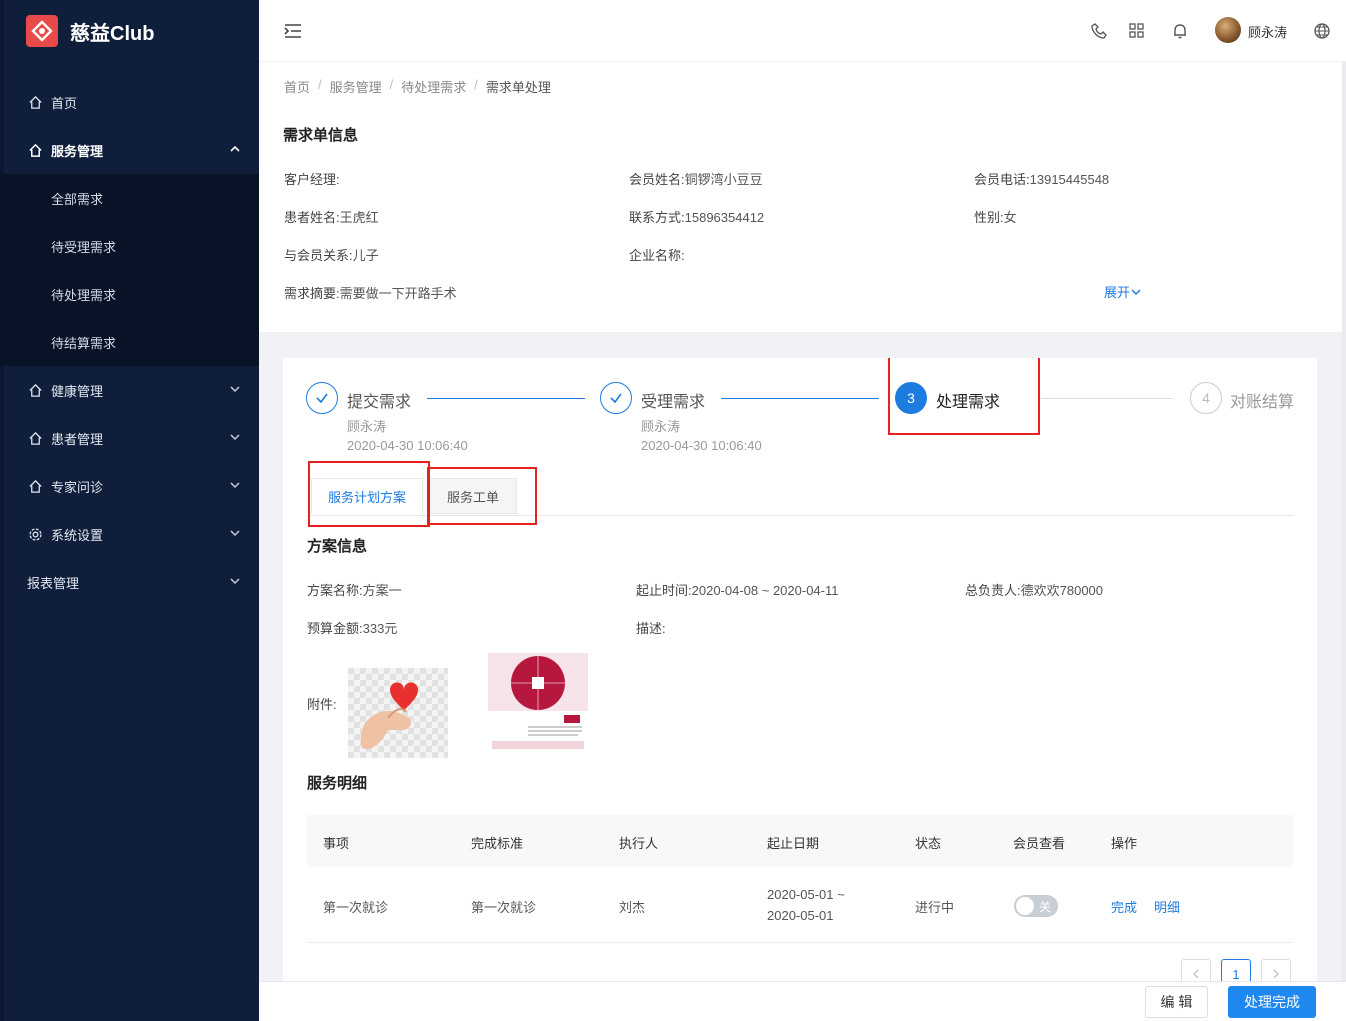  What do you see at coordinates (1034, 590) in the screenshot?
I see `plan-owner-field: 总负责人:德欢欢780000` at bounding box center [1034, 590].